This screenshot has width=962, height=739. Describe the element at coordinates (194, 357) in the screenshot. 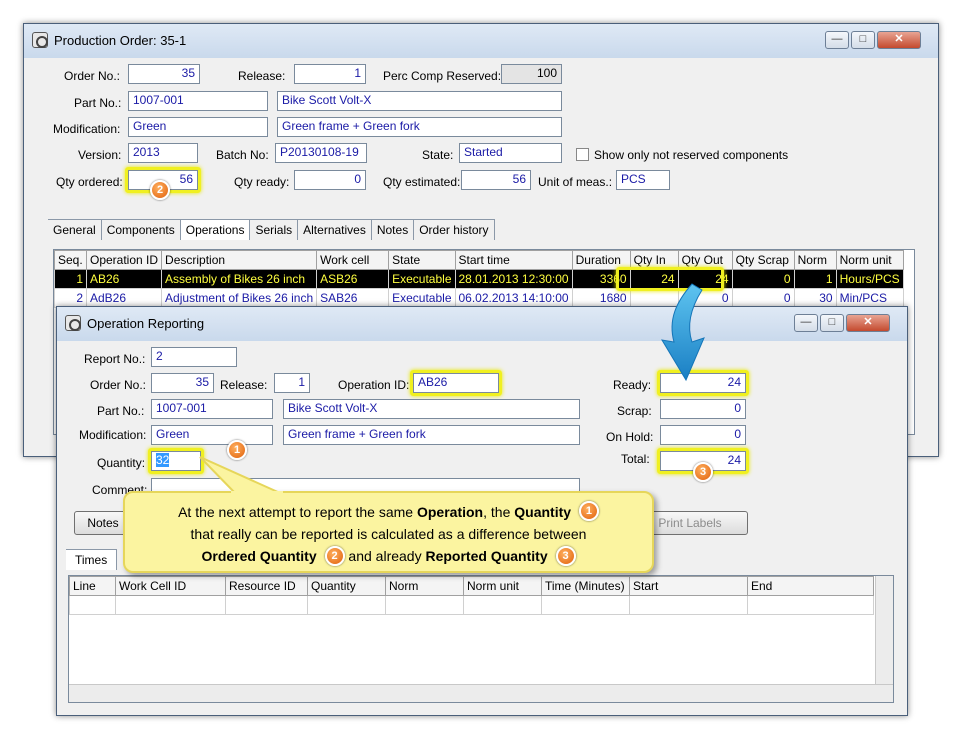

I see `report-no-field: 2` at that location.